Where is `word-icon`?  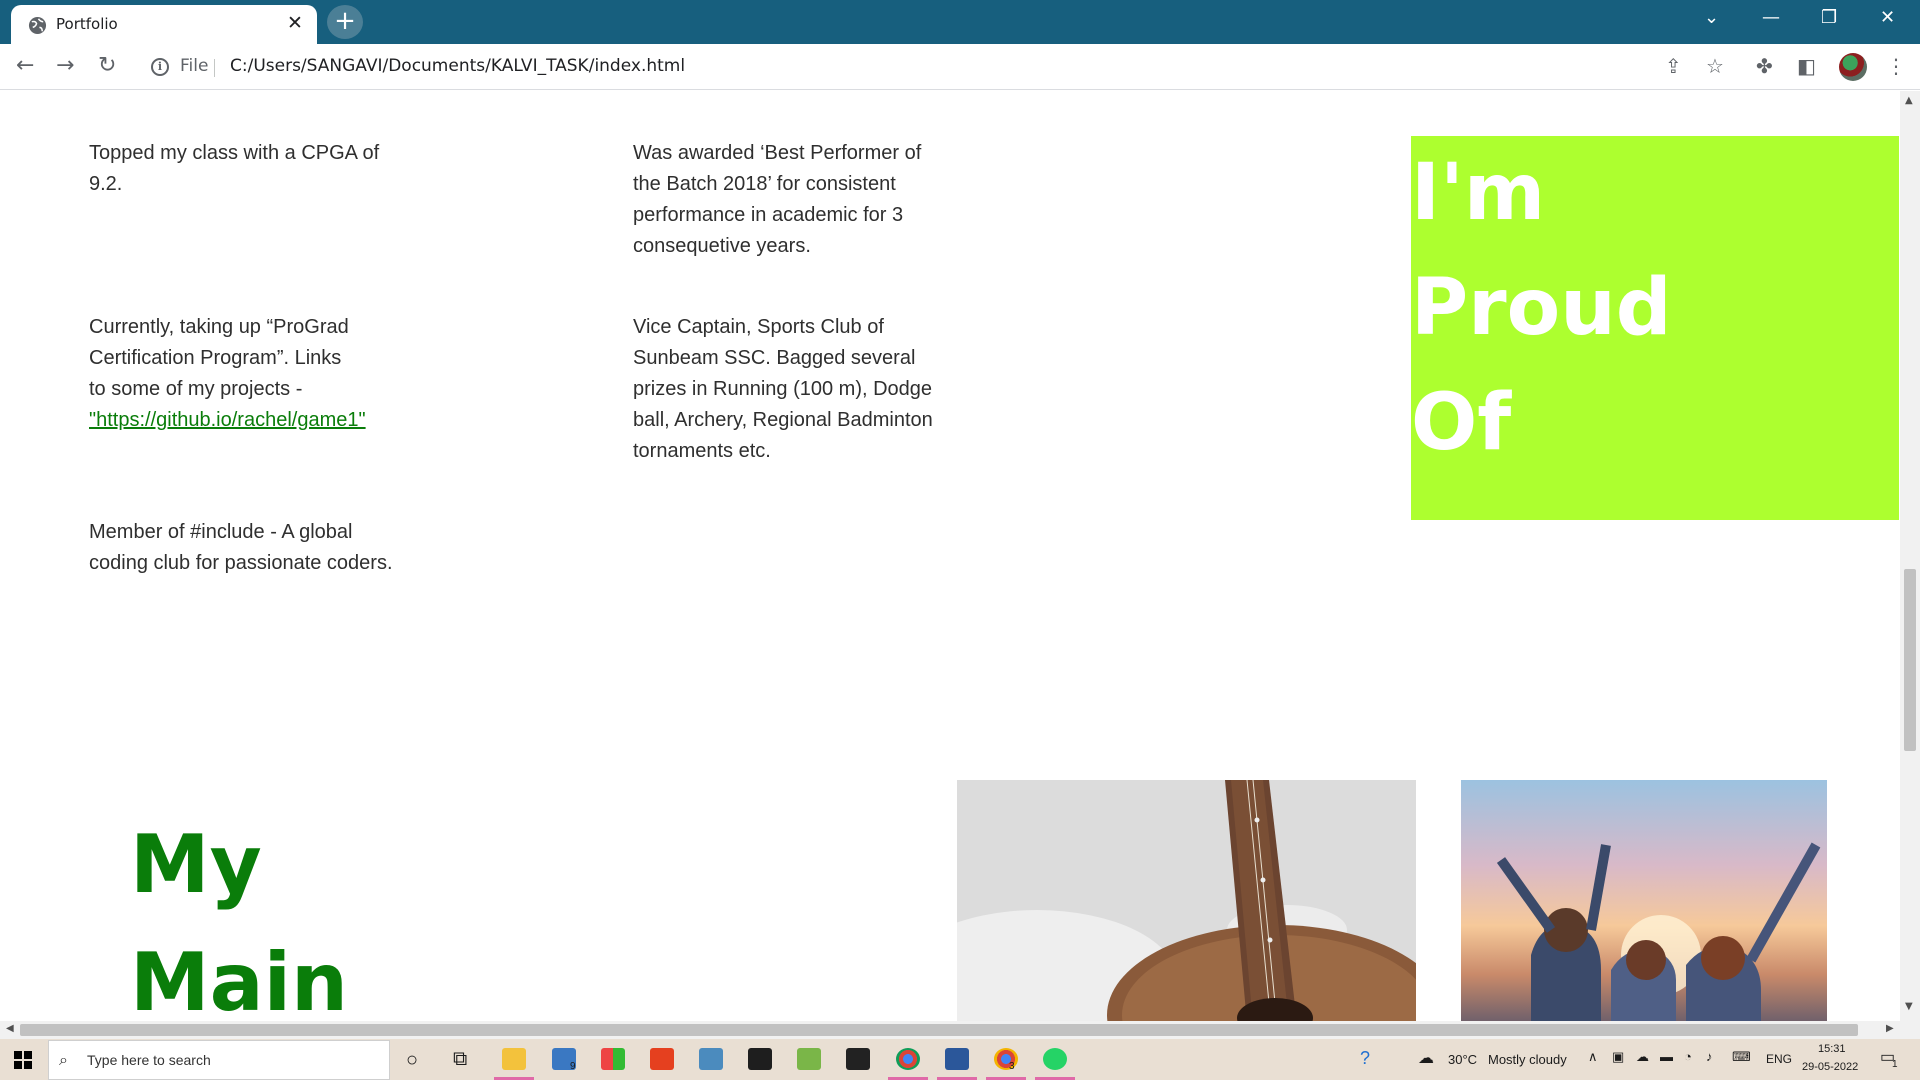 word-icon is located at coordinates (957, 1059).